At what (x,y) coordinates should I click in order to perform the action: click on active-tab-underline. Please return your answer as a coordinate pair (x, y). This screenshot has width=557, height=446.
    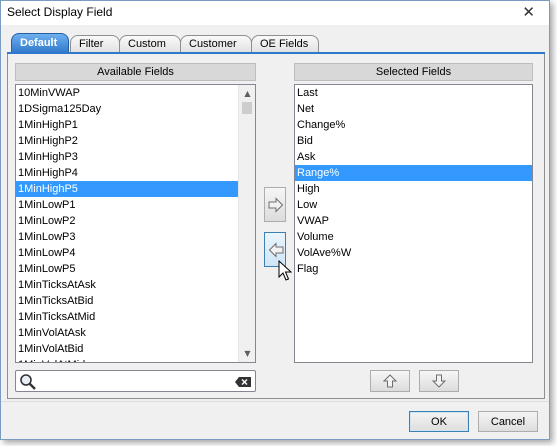
    Looking at the image, I should click on (276, 53).